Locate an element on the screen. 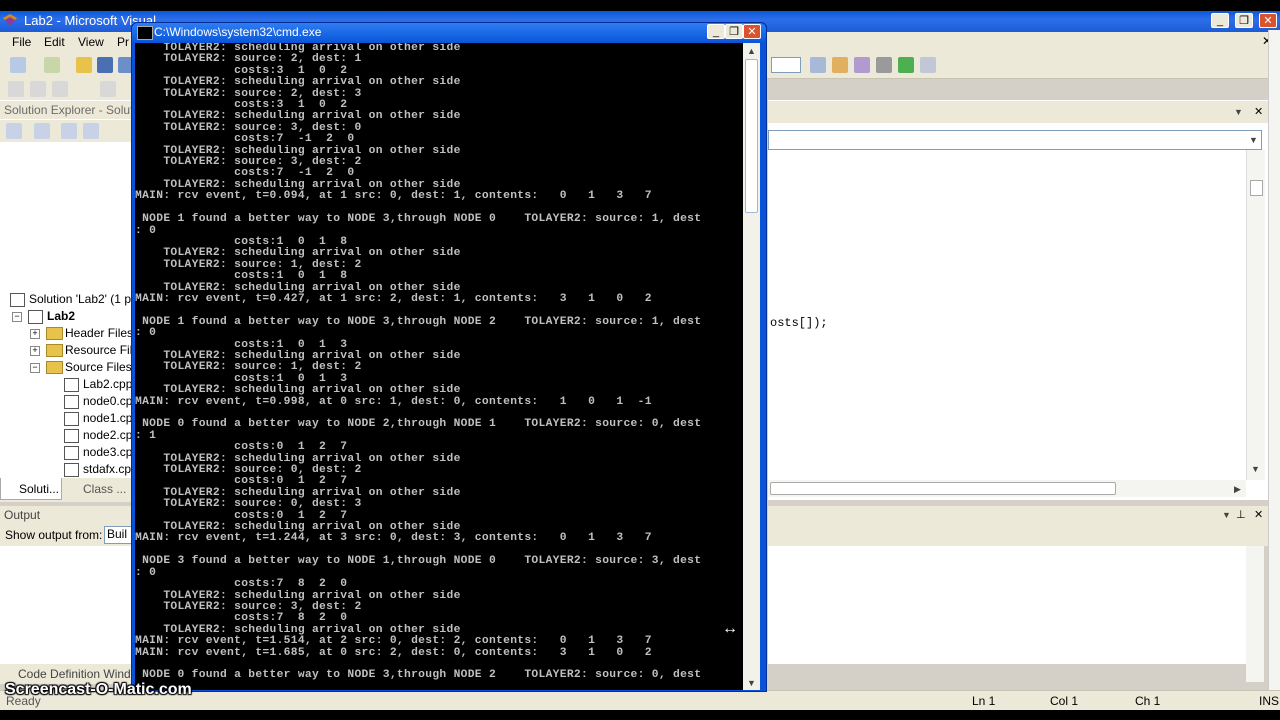  tree-item-label: node2.cp is located at coordinates (108, 435).